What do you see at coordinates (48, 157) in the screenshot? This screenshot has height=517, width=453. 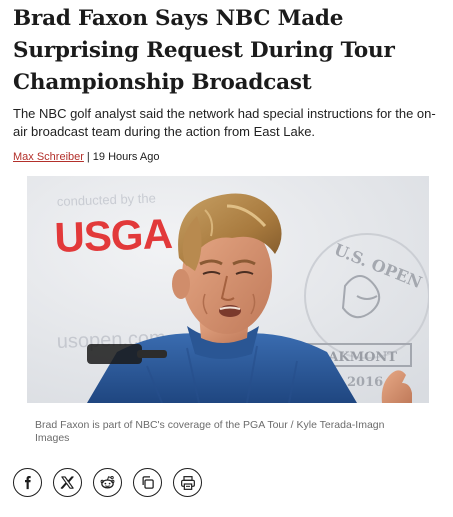 I see `author-link: Max Schreiber` at bounding box center [48, 157].